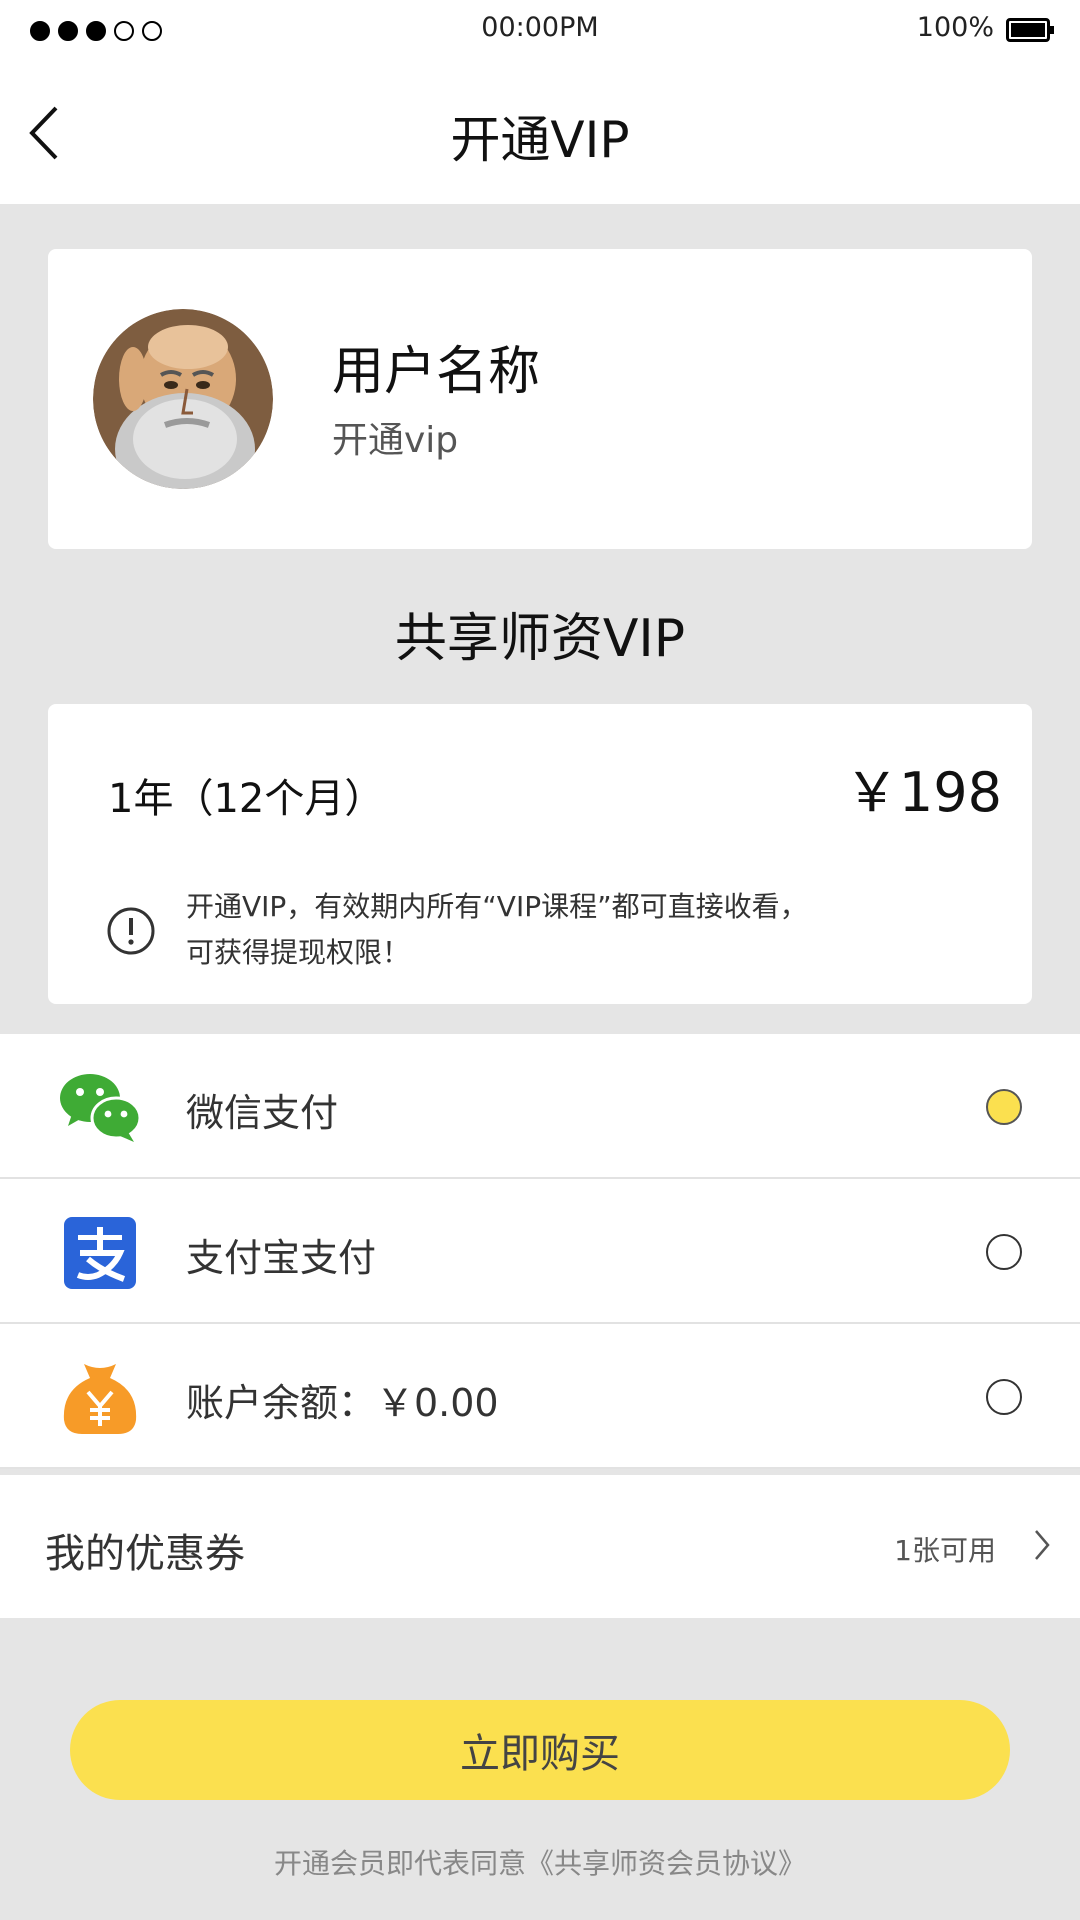  I want to click on page-title: 开通VIP, so click(540, 140).